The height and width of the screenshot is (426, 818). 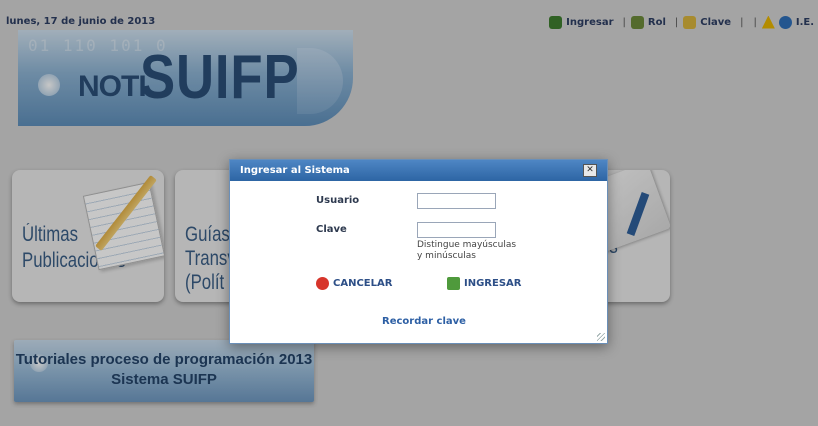 I want to click on cancel-button: CANCELAR, so click(x=354, y=283).